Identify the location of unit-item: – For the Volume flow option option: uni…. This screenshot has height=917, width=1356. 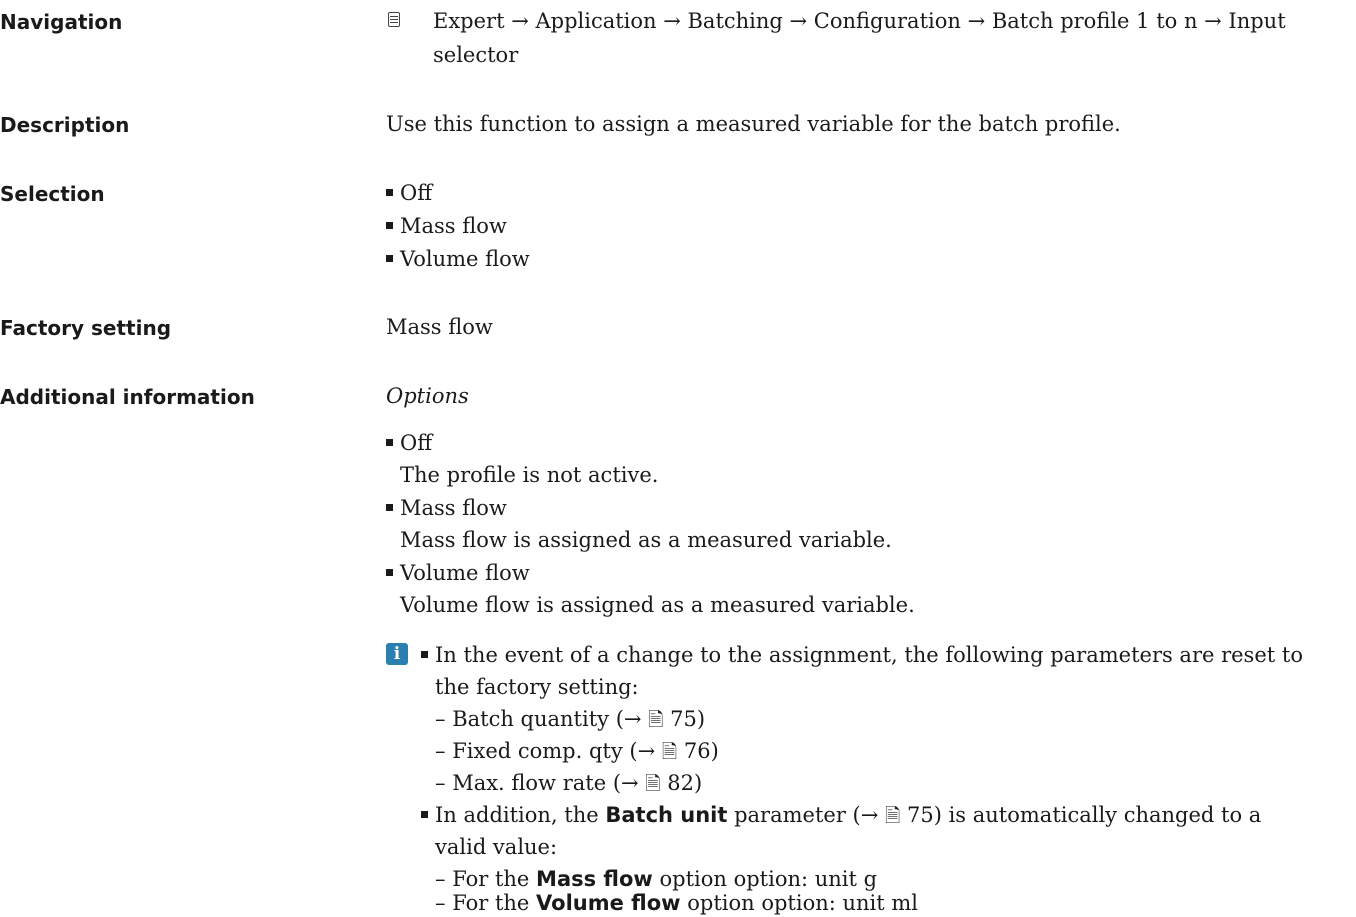
(676, 903).